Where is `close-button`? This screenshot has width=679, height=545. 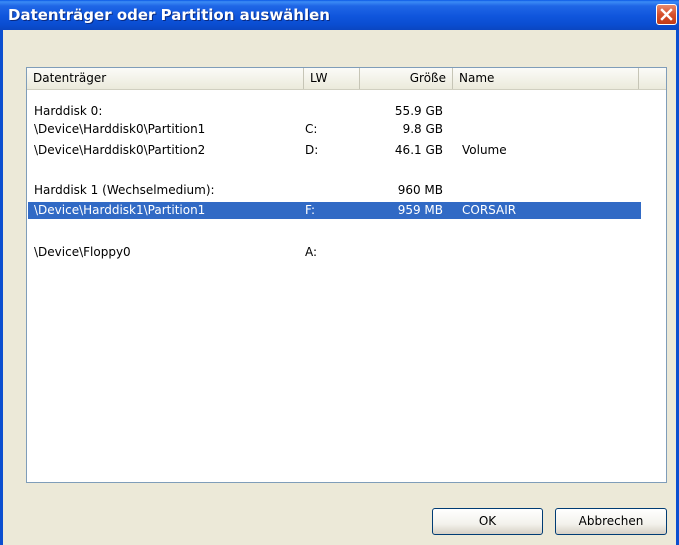 close-button is located at coordinates (666, 14).